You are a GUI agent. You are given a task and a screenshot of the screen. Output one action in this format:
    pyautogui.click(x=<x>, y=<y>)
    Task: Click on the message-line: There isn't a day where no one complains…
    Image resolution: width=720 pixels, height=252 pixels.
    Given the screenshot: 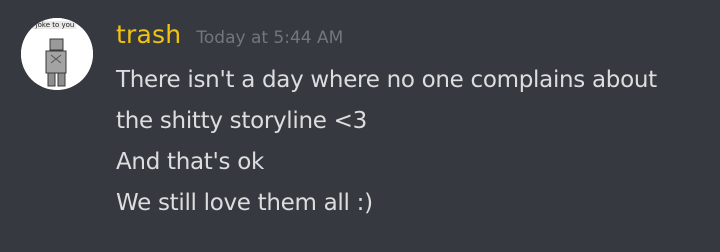 What is the action you would take?
    pyautogui.click(x=386, y=80)
    